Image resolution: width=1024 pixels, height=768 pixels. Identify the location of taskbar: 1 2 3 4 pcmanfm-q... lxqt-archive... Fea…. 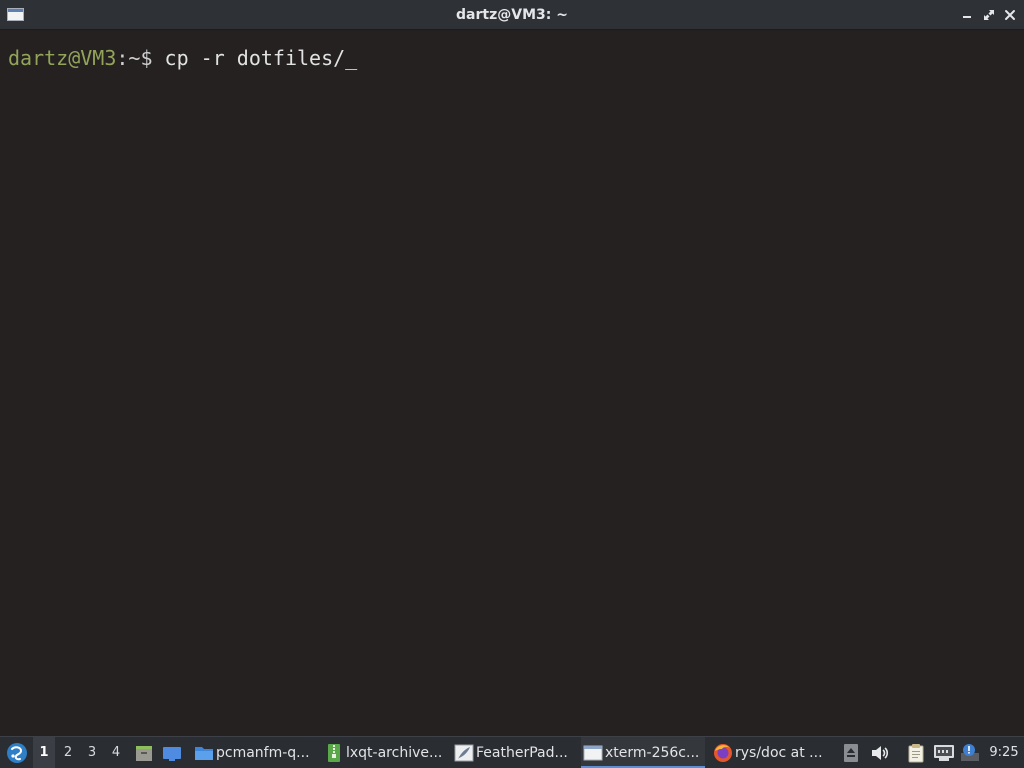
(512, 752).